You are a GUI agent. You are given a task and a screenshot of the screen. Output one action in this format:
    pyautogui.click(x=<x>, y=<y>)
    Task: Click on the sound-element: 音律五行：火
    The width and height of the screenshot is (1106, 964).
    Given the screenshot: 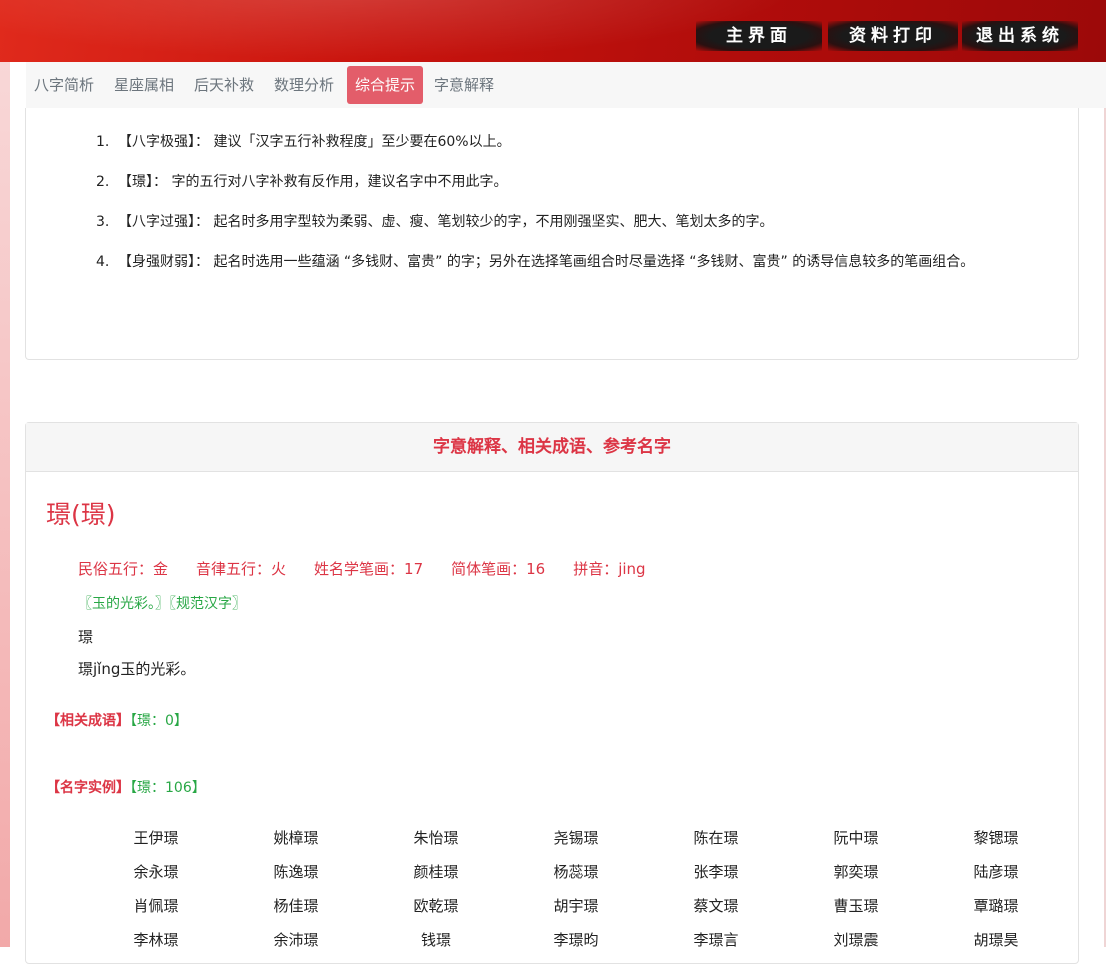 What is the action you would take?
    pyautogui.click(x=241, y=569)
    